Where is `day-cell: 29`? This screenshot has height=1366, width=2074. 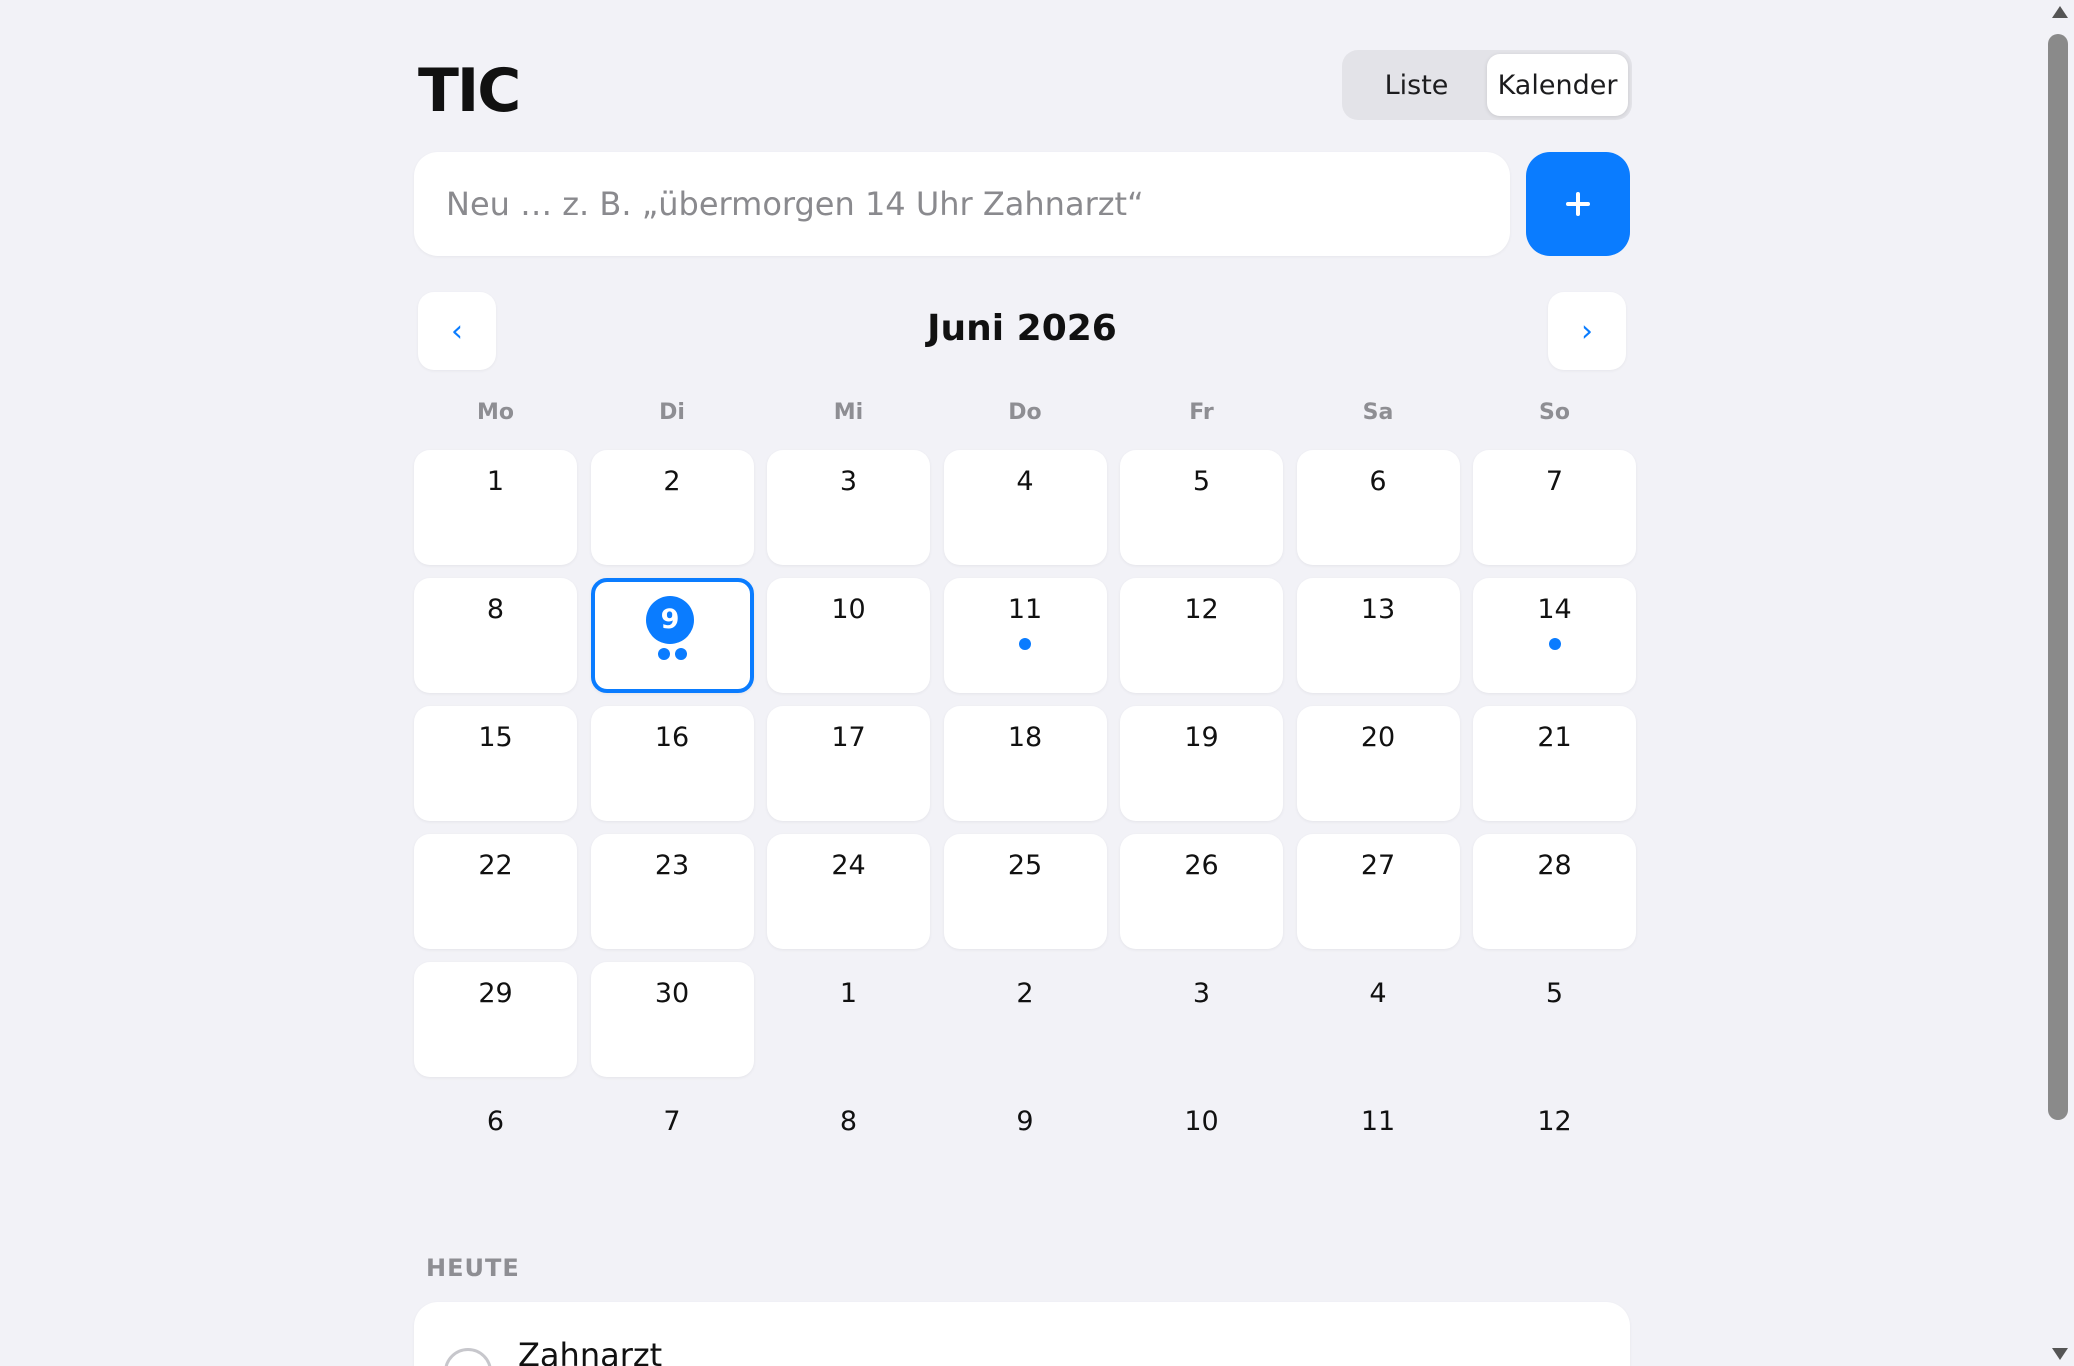
day-cell: 29 is located at coordinates (495, 1019).